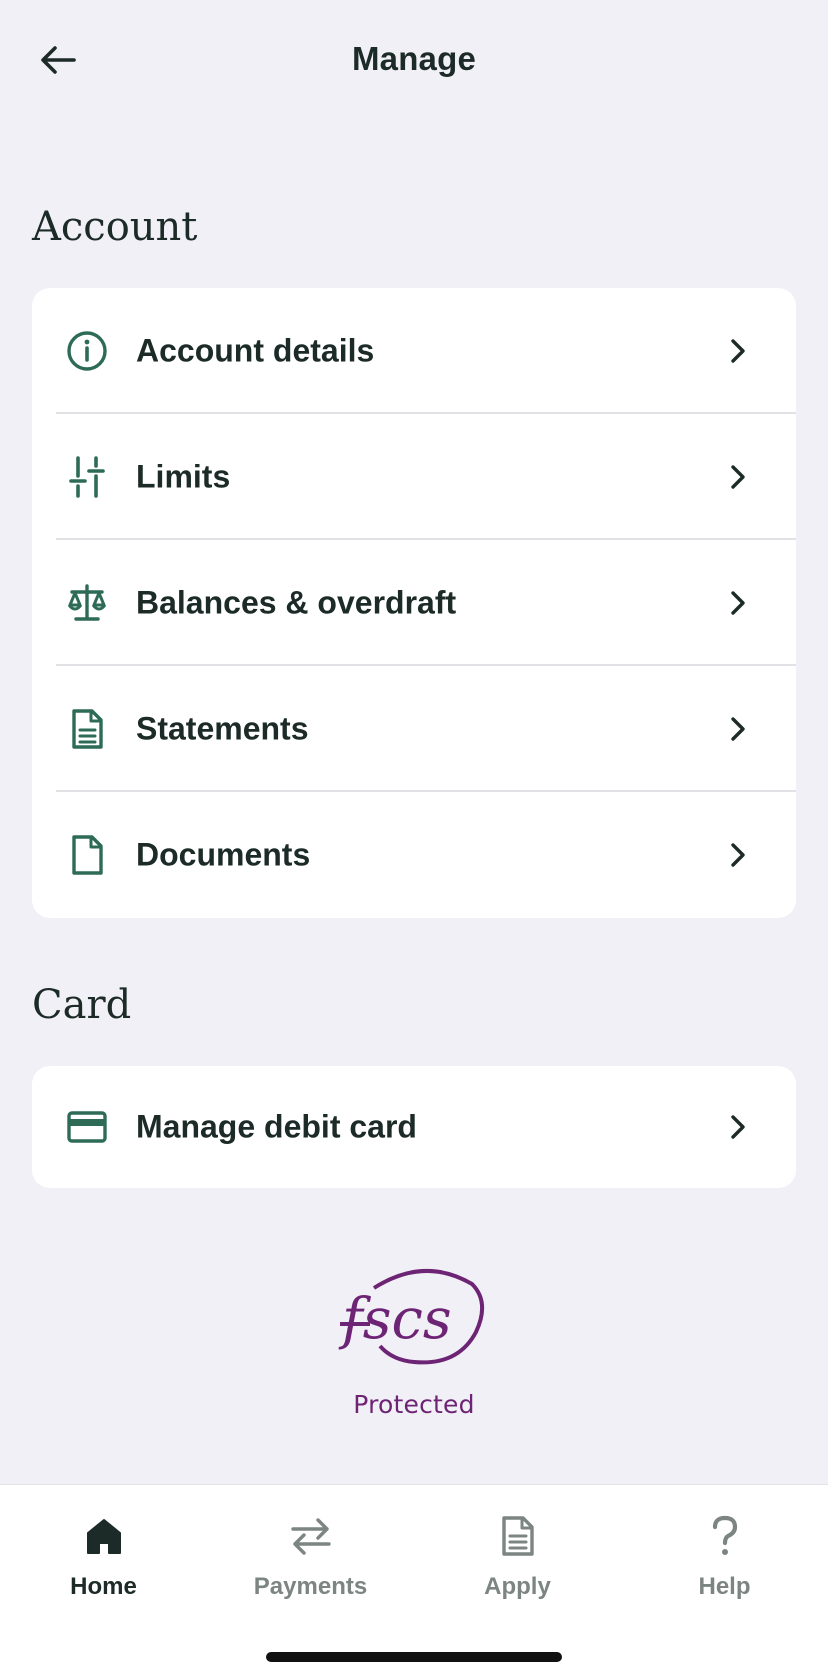 The width and height of the screenshot is (828, 1680). Describe the element at coordinates (87, 1127) in the screenshot. I see `credit-card-icon` at that location.